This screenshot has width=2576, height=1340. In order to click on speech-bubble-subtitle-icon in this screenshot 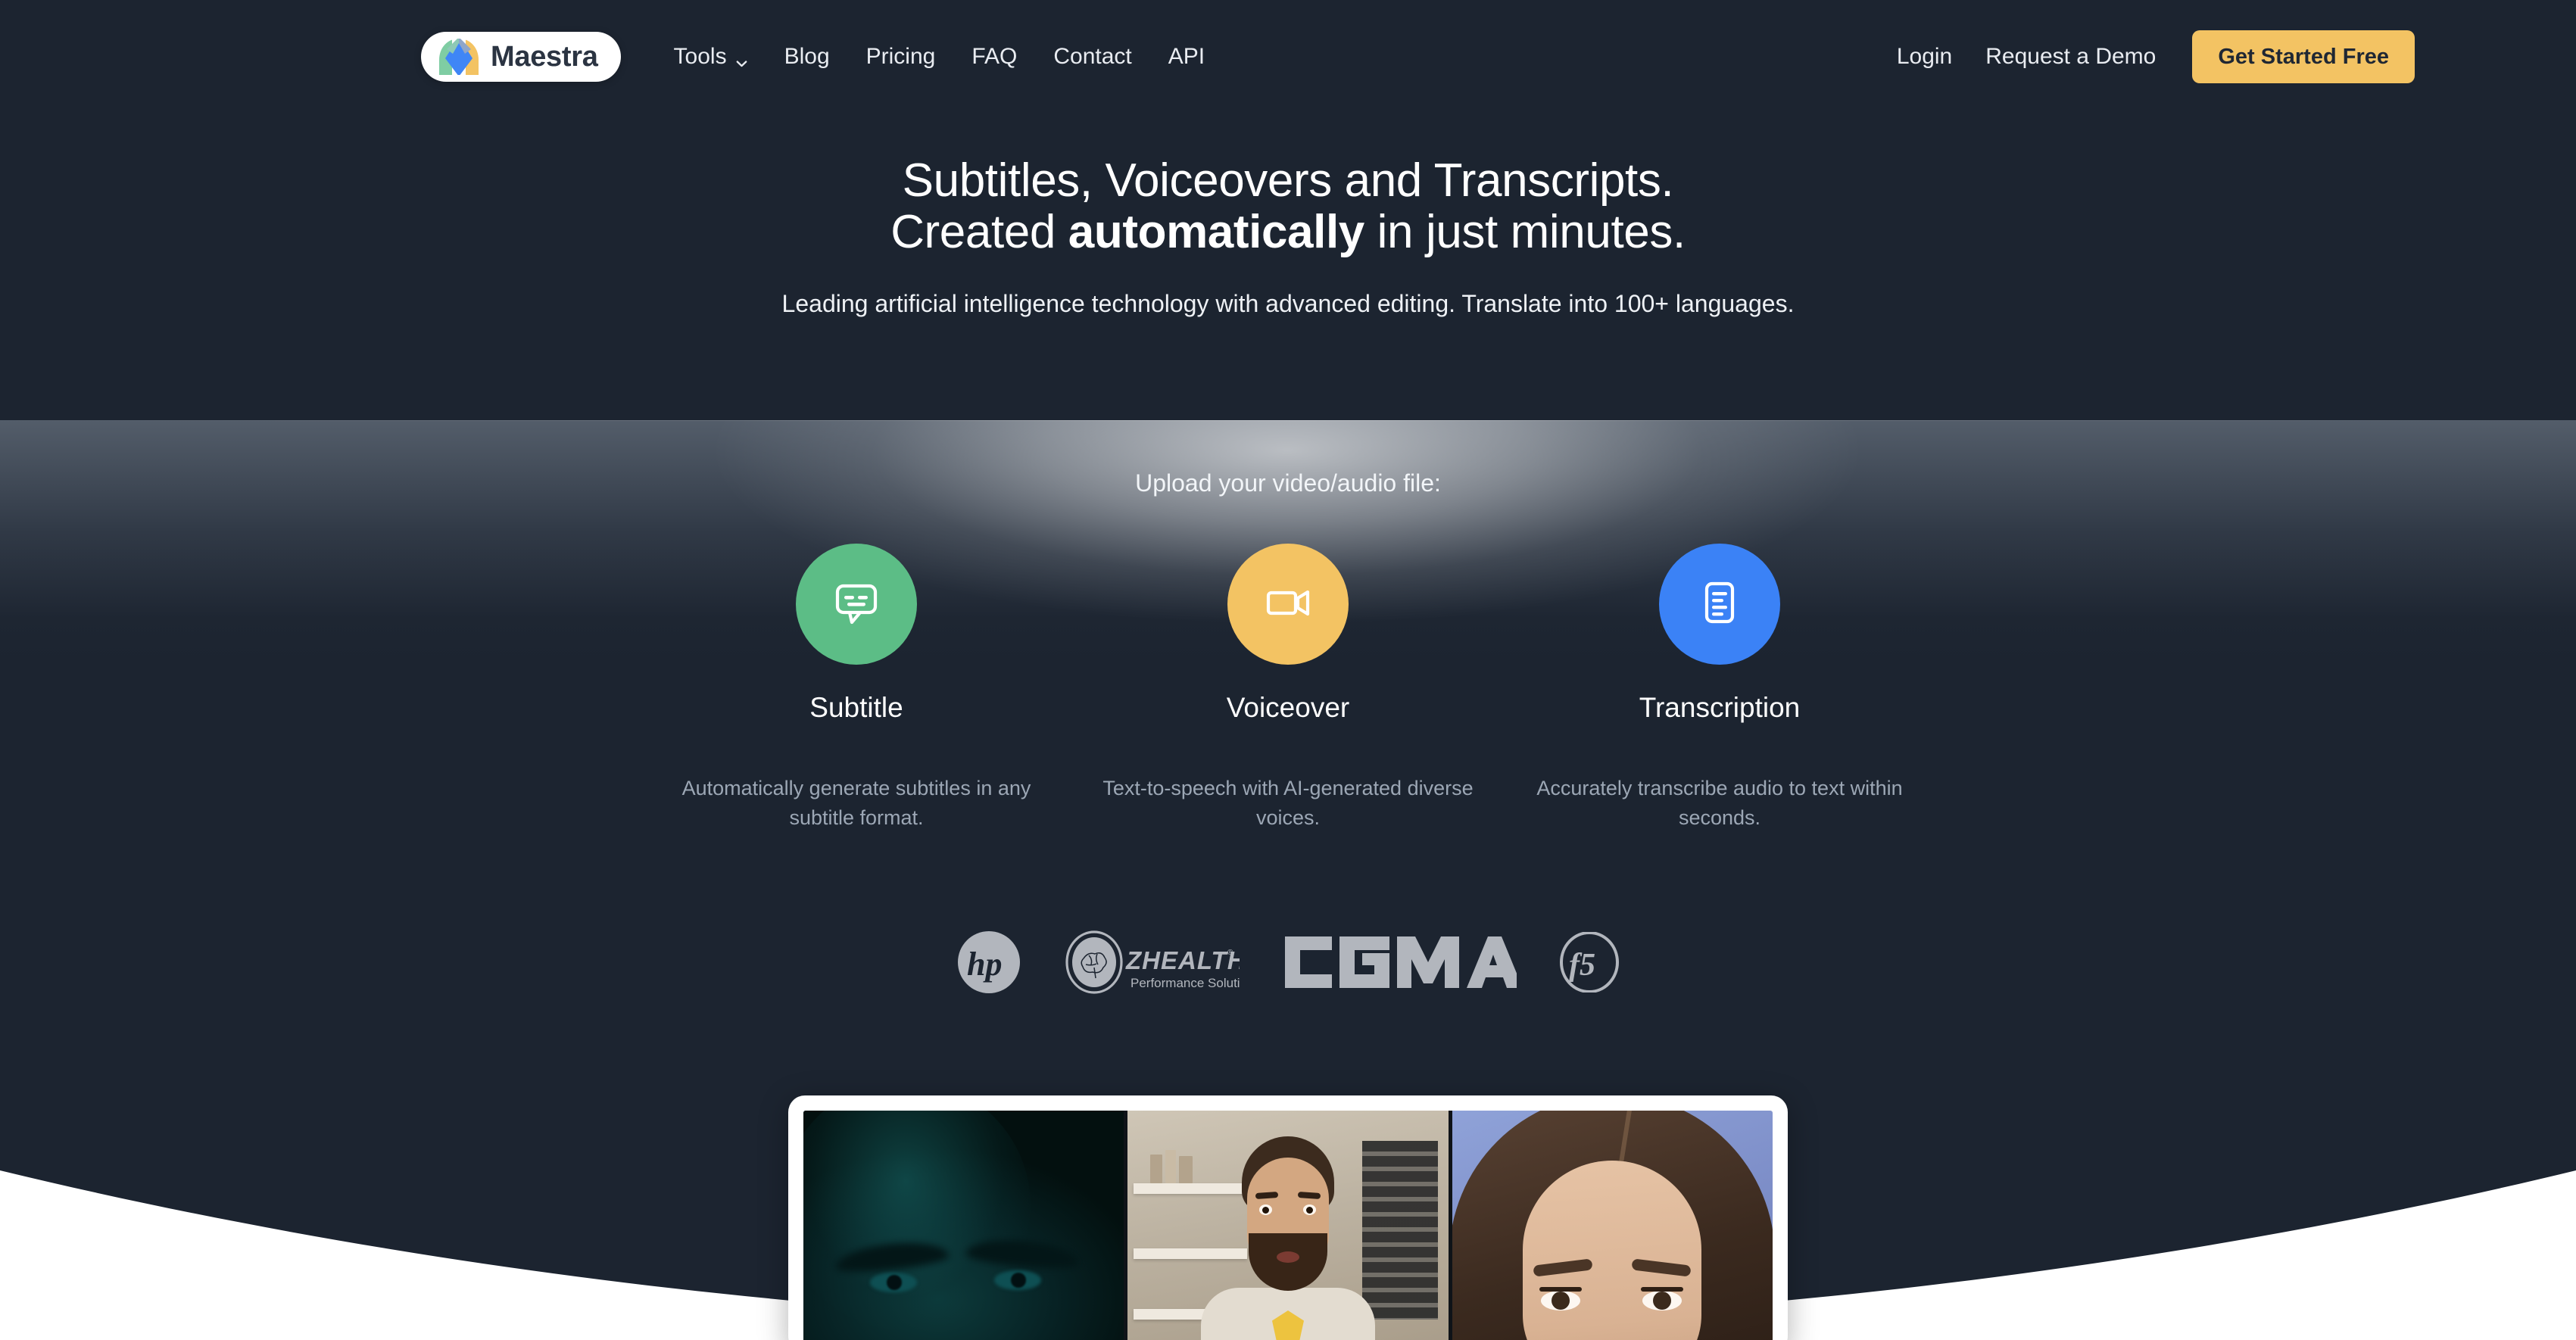, I will do `click(856, 604)`.